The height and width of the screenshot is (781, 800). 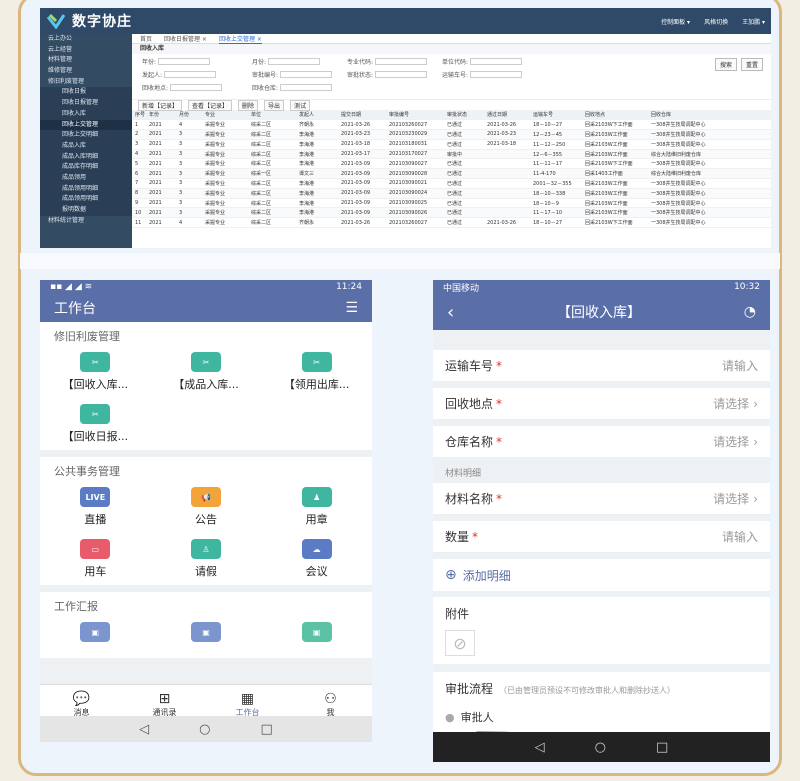 I want to click on app-tile: LIVE 直播, so click(x=95, y=506).